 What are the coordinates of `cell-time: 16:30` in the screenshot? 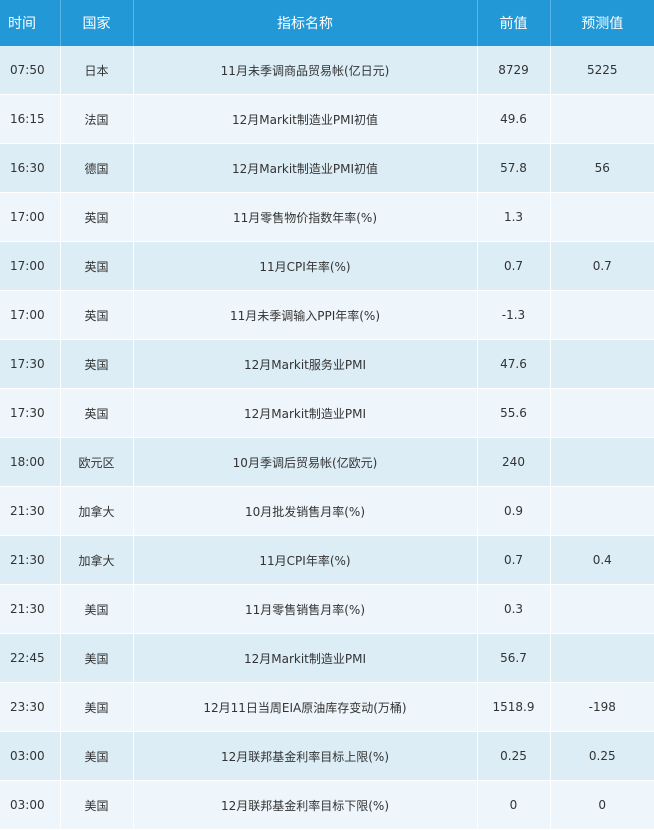 It's located at (30, 168).